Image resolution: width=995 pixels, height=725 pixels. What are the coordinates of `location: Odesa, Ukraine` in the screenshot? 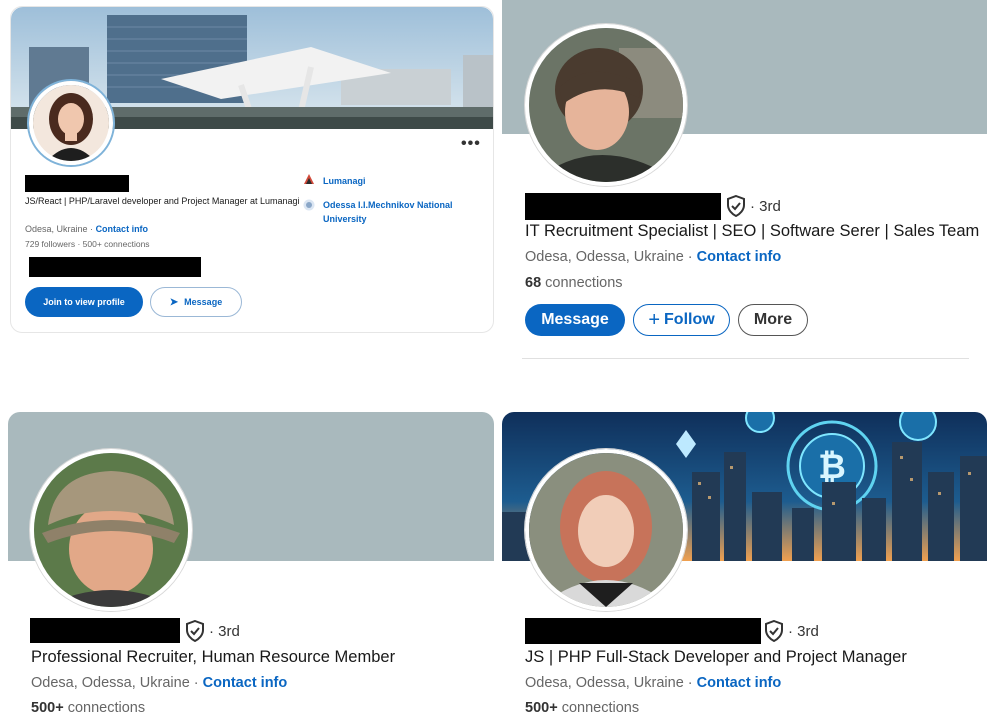 It's located at (56, 229).